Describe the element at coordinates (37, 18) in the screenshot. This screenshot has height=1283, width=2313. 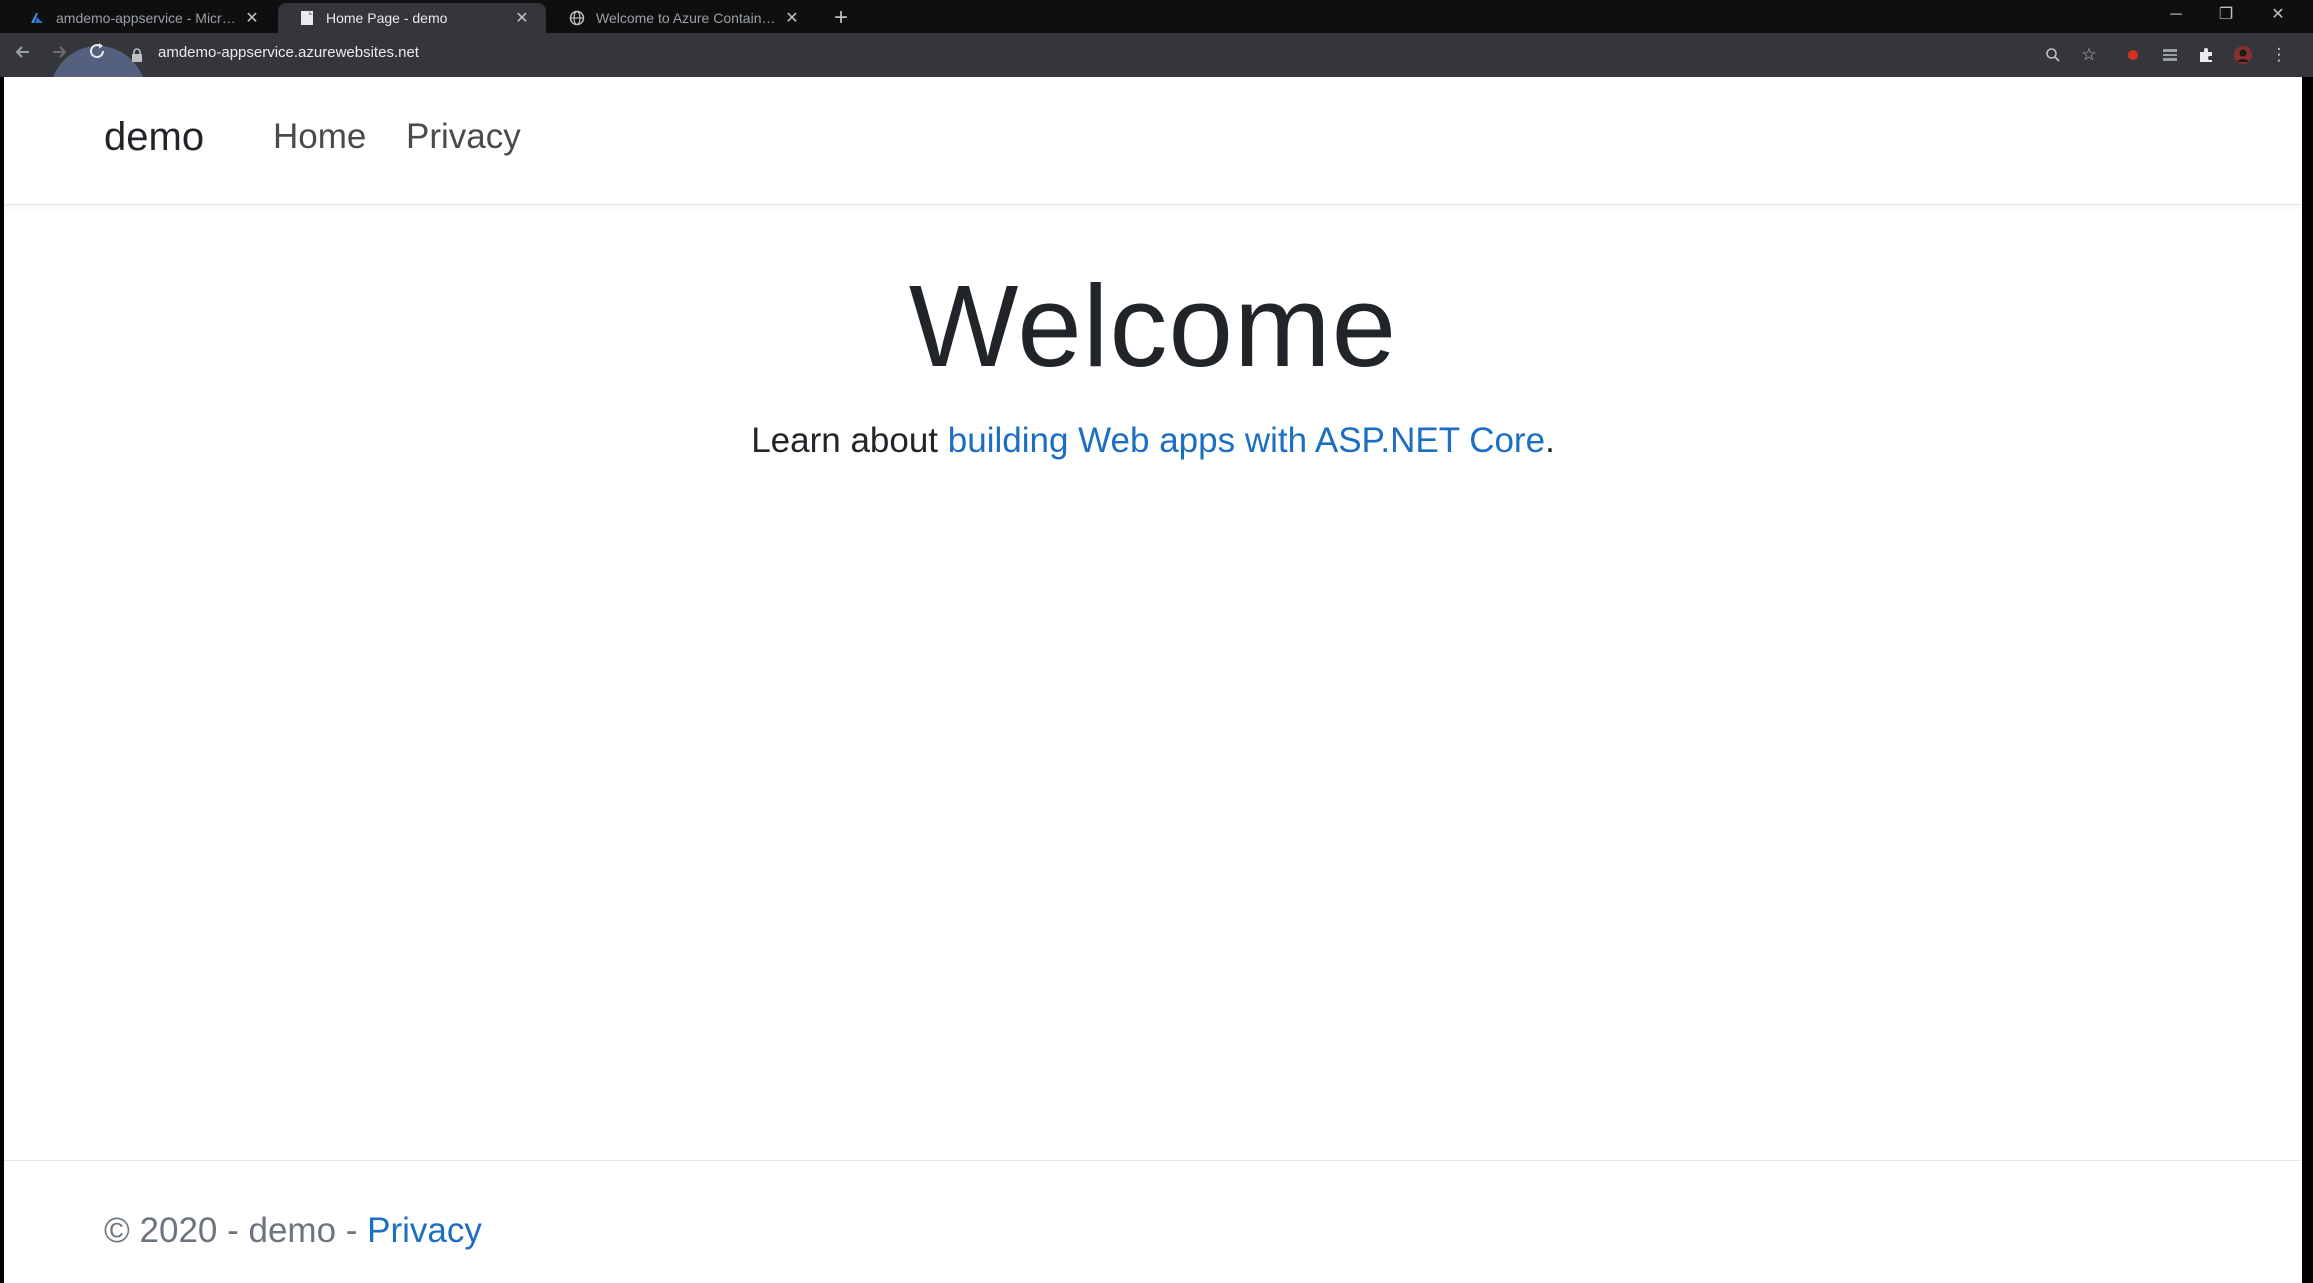
I see `azure-icon` at that location.